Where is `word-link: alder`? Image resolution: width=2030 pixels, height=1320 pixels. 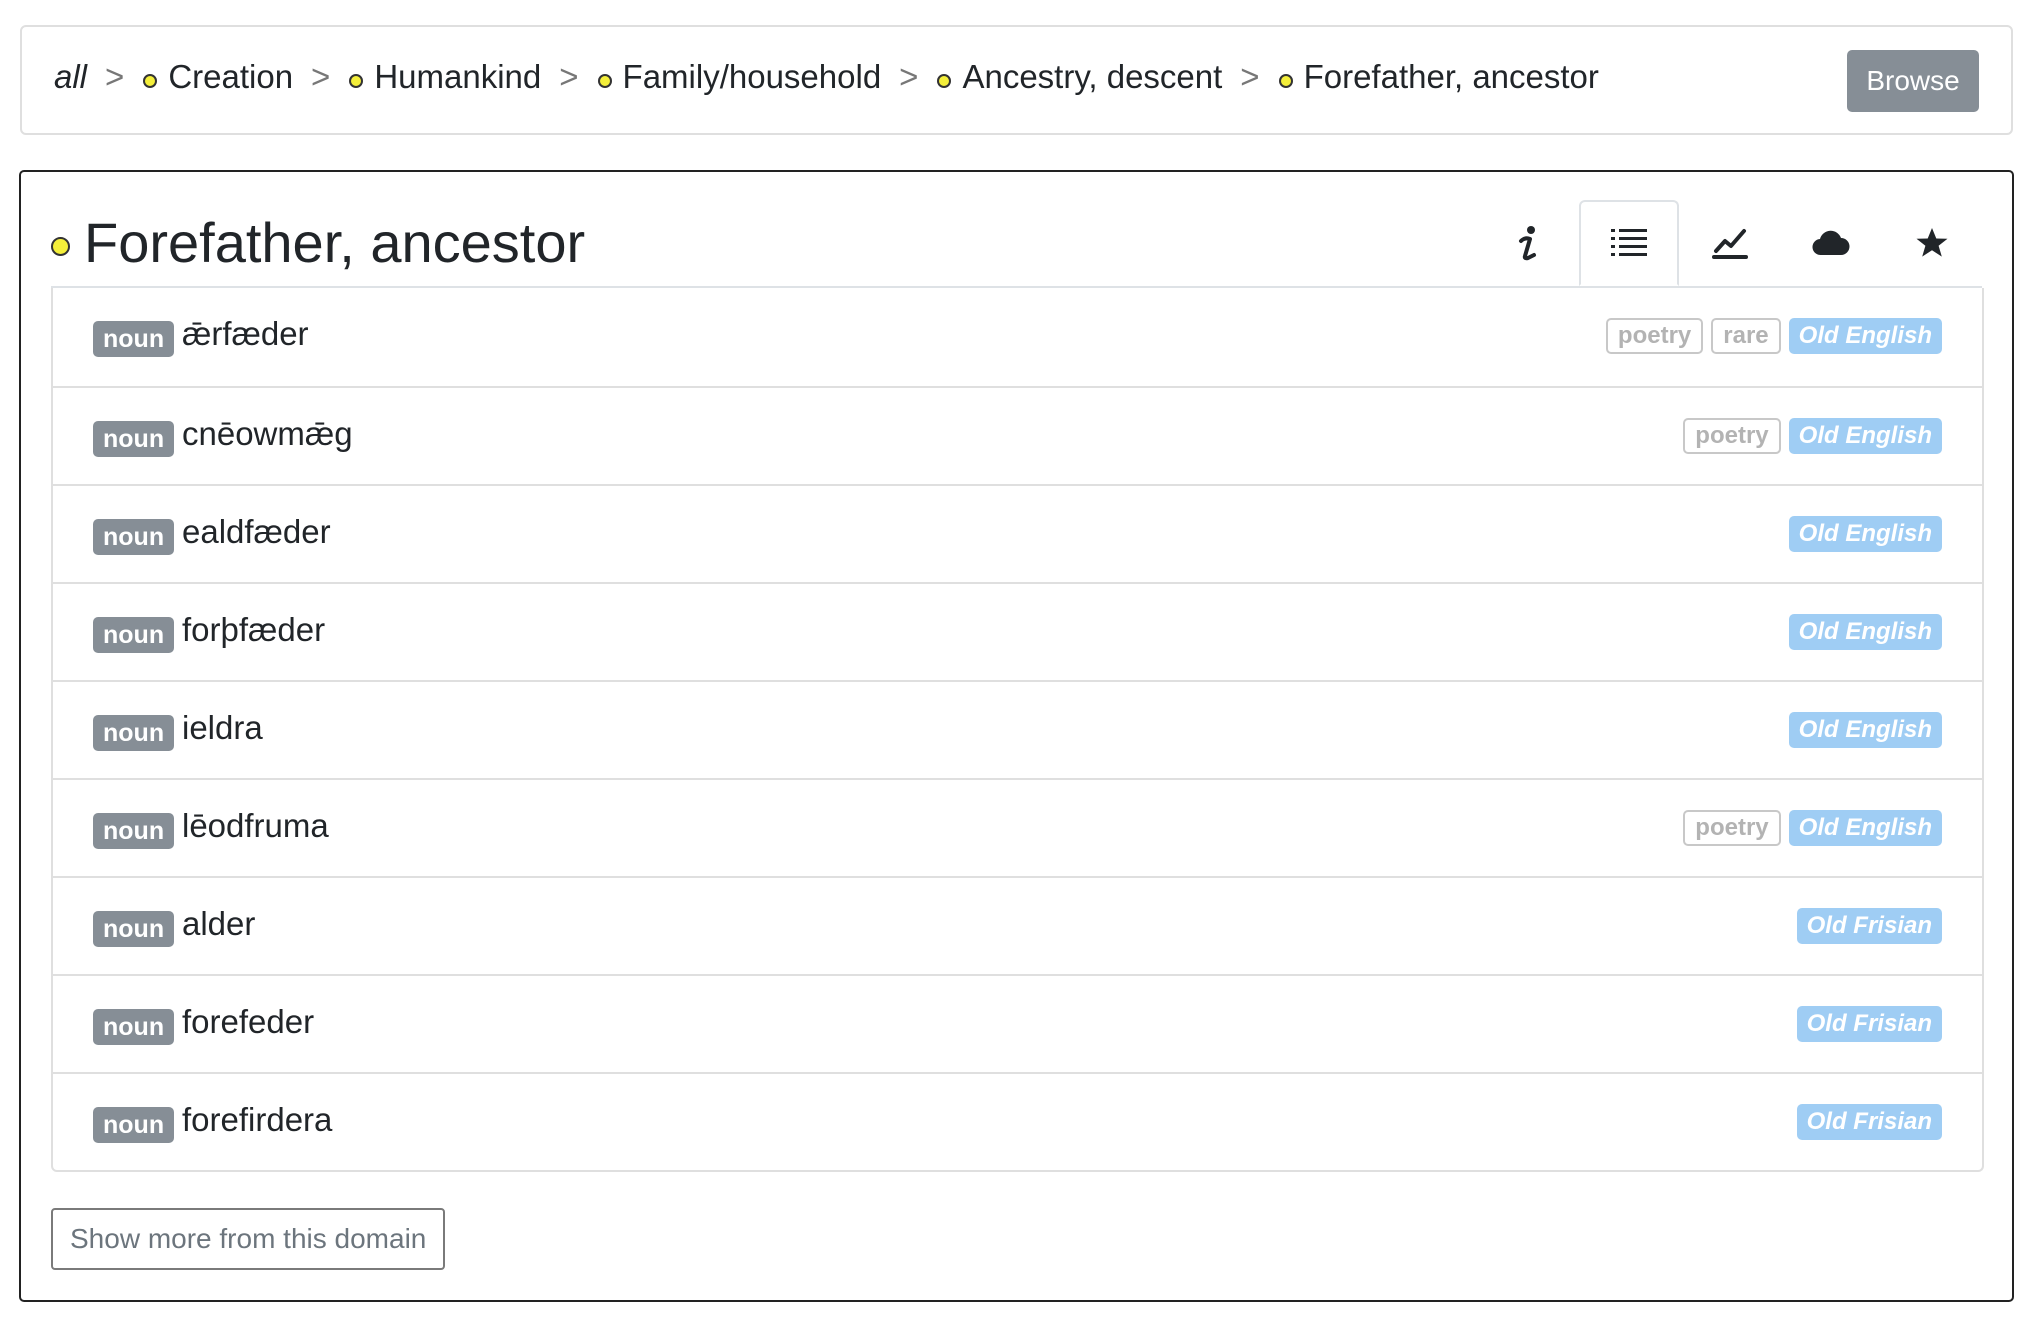 word-link: alder is located at coordinates (218, 924).